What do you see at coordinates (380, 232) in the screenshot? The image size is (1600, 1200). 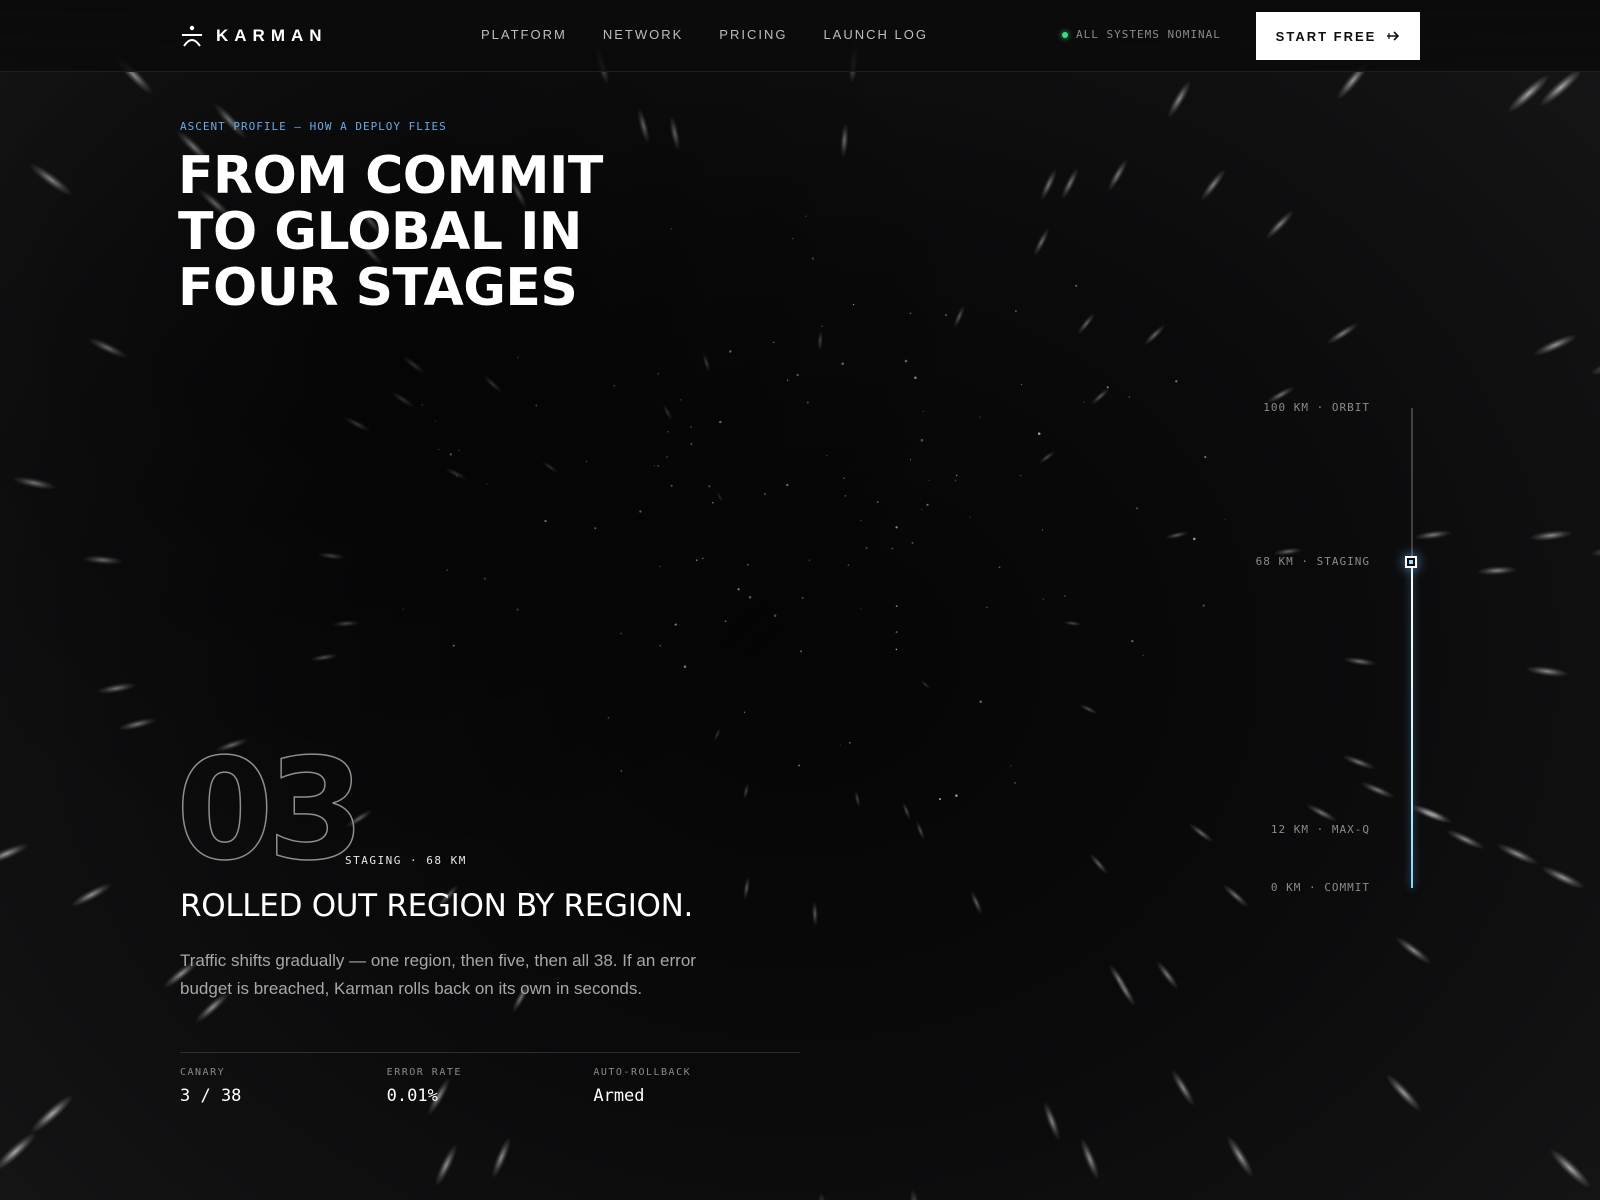 I see `headline-line-2: TO GLOBAL IN` at bounding box center [380, 232].